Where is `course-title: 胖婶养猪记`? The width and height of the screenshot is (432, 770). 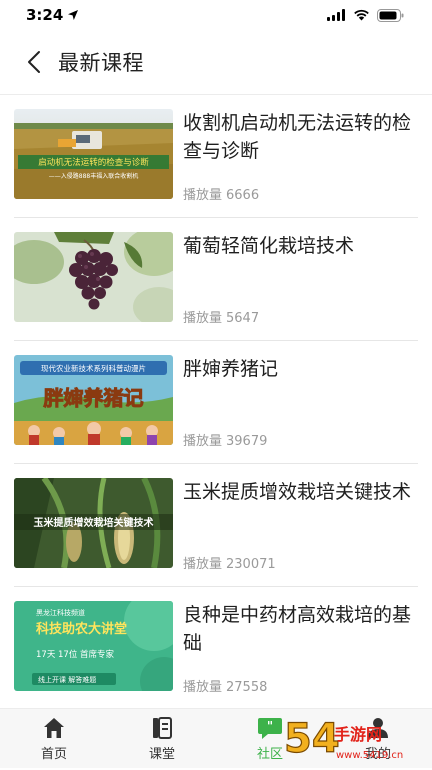 course-title: 胖婶养猪记 is located at coordinates (300, 369).